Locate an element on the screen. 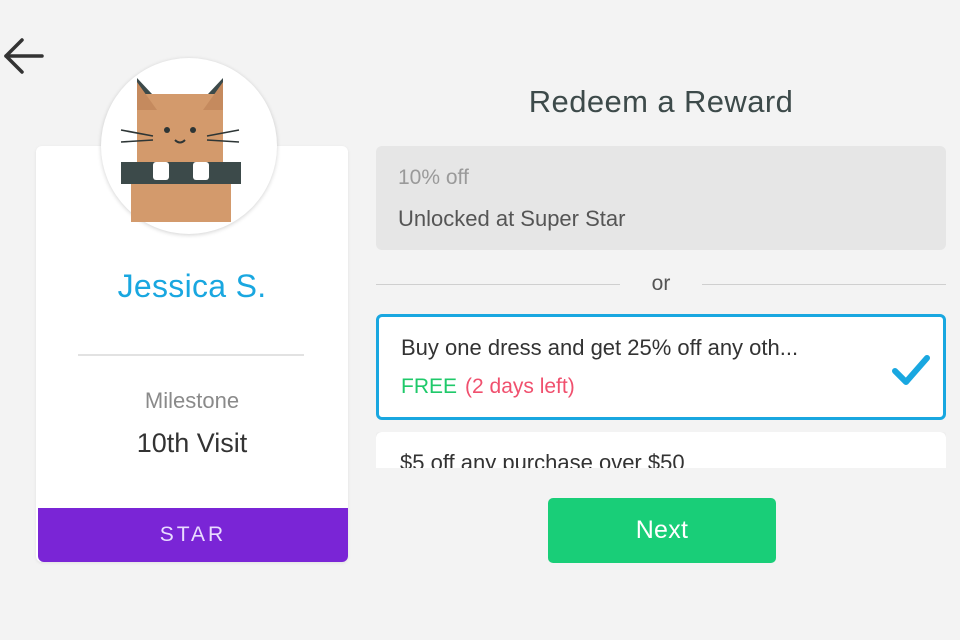  cat-avatar-icon is located at coordinates (180, 150).